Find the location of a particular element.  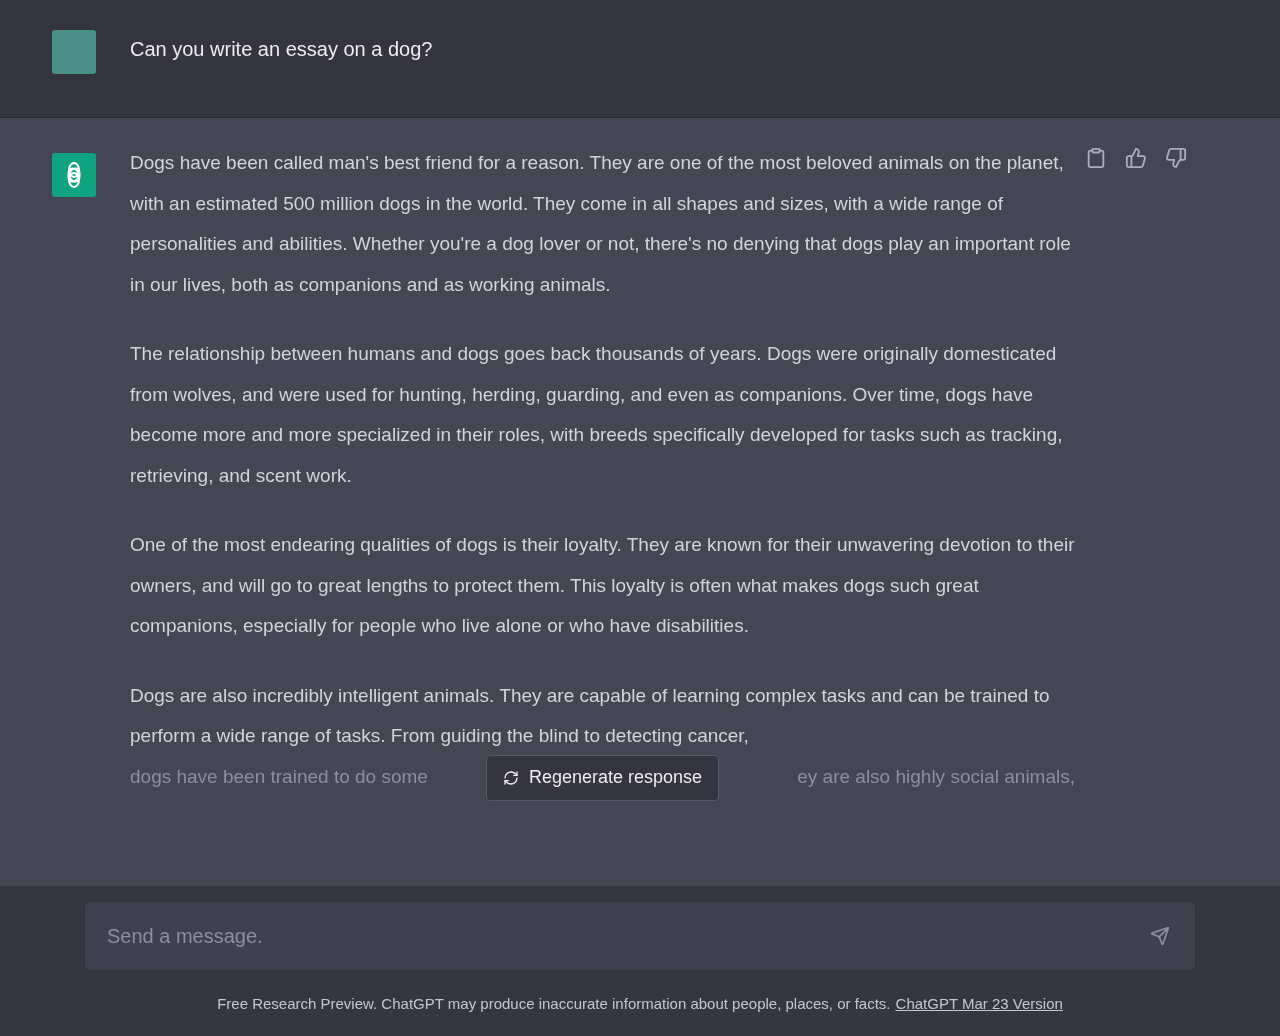

response-paragraph: The relationship between humans and dogs goes back thousands of years. Dogs were originally domesticated from wolves, and were used for hunting, herding, guarding, and even as companions. Over time, dogs have become more and more specialized in their roles, with breeds specifically developed for tasks such as tracking, retrieving, and scent work. is located at coordinates (597, 415).